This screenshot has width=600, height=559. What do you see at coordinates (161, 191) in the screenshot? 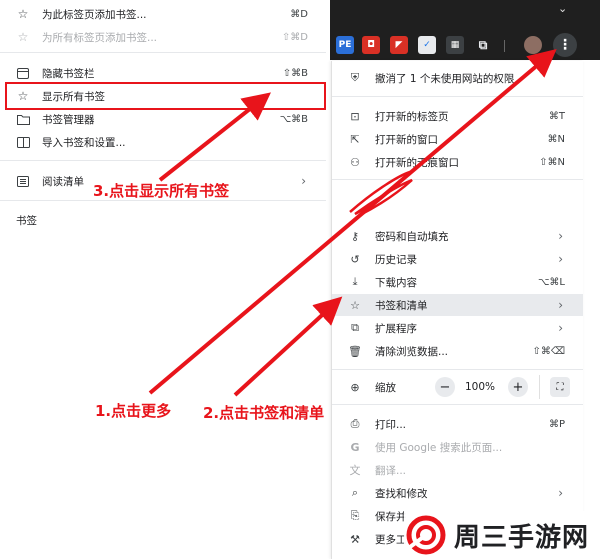
I see `step3-annotation: 3.点击显示所有书签` at bounding box center [161, 191].